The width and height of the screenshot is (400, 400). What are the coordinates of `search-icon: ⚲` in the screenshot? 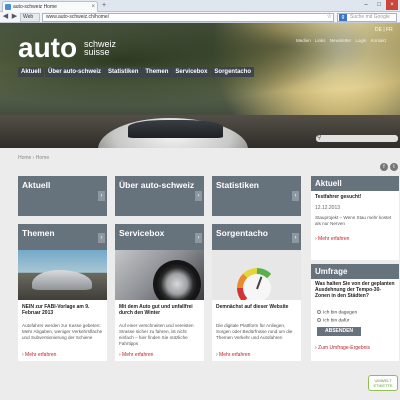 It's located at (319, 137).